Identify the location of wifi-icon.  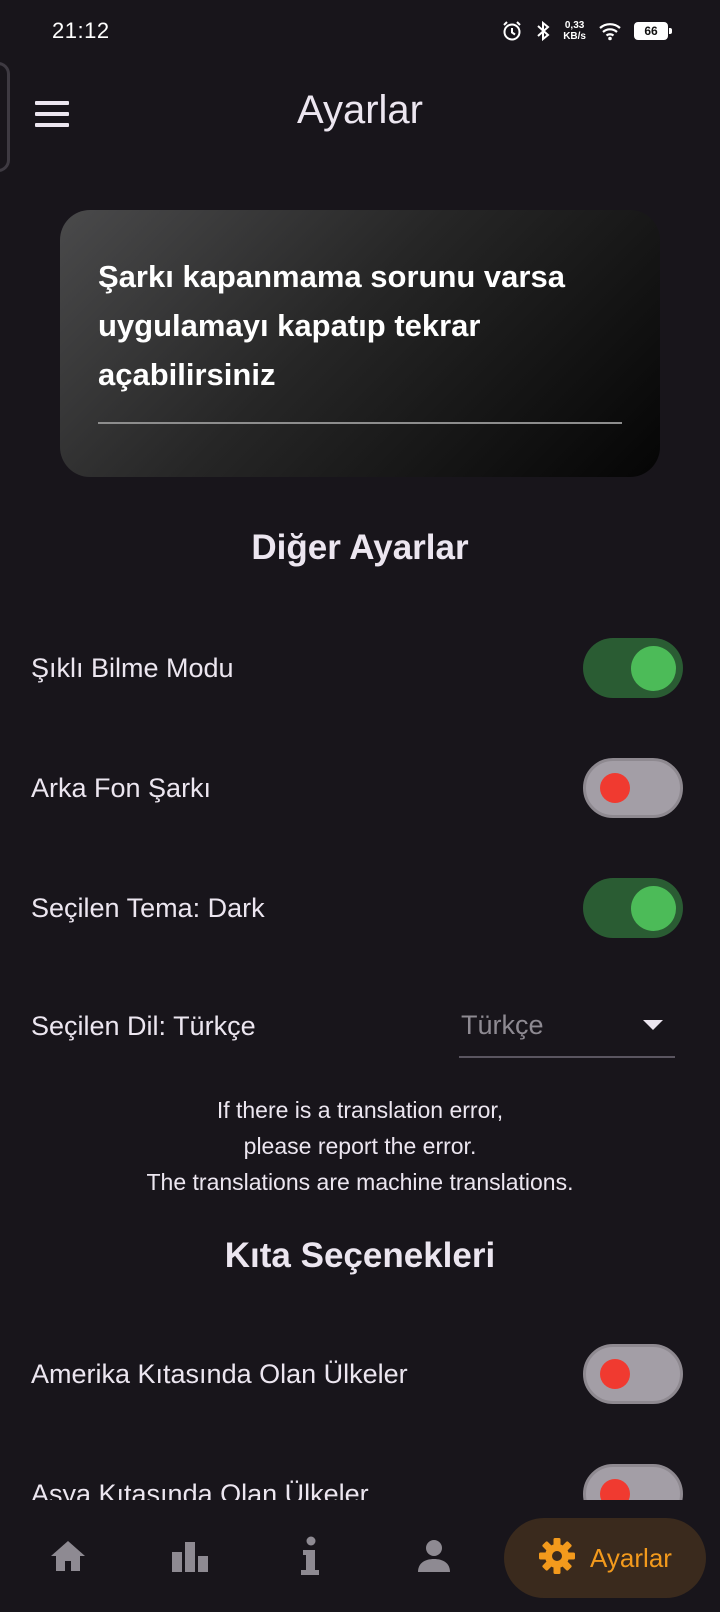
(610, 31).